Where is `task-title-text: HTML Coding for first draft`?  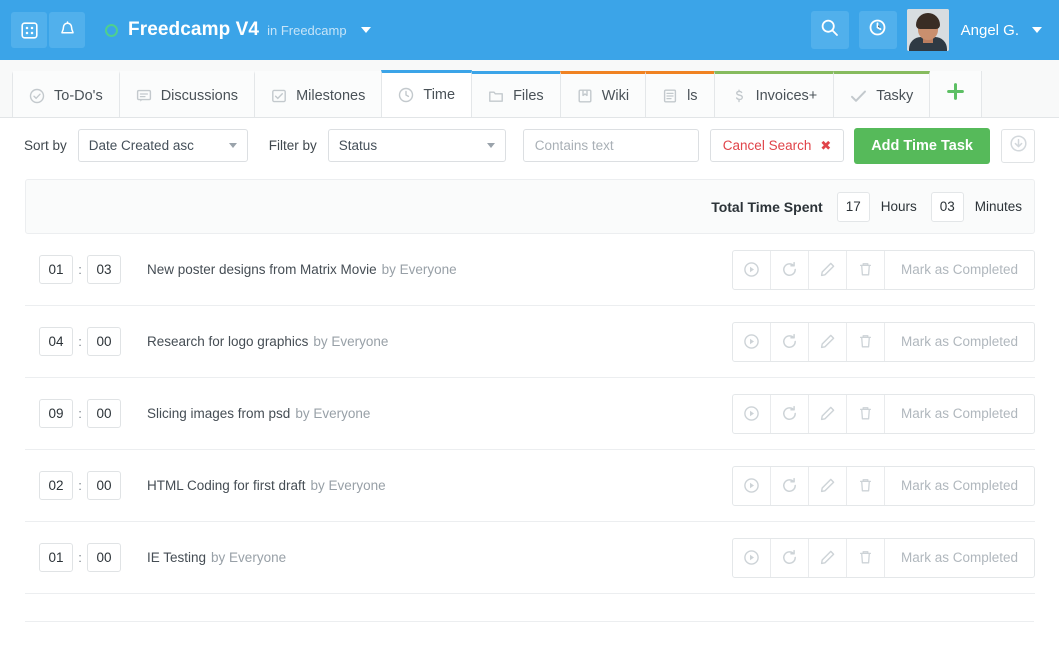
task-title-text: HTML Coding for first draft is located at coordinates (226, 485).